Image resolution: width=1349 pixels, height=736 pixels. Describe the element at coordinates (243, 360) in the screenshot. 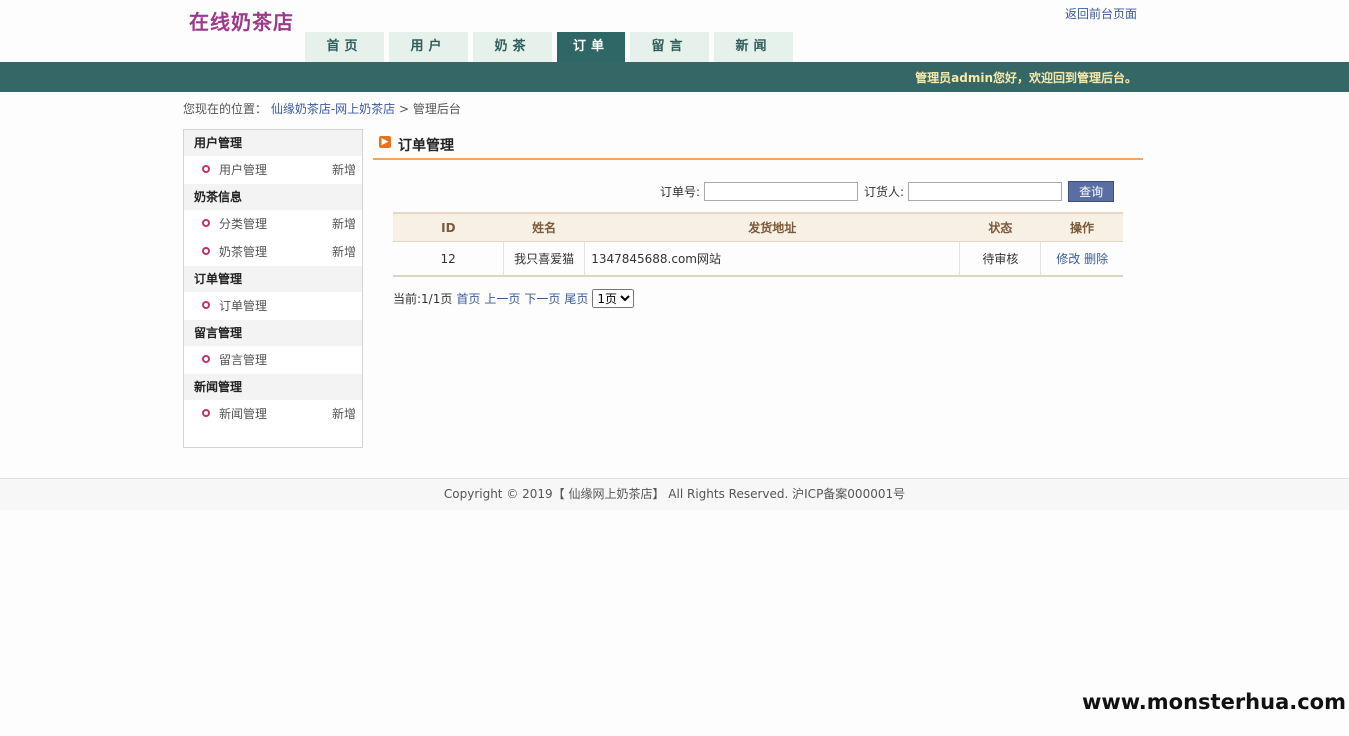

I see `sidebar-item-label: 留言管理` at that location.